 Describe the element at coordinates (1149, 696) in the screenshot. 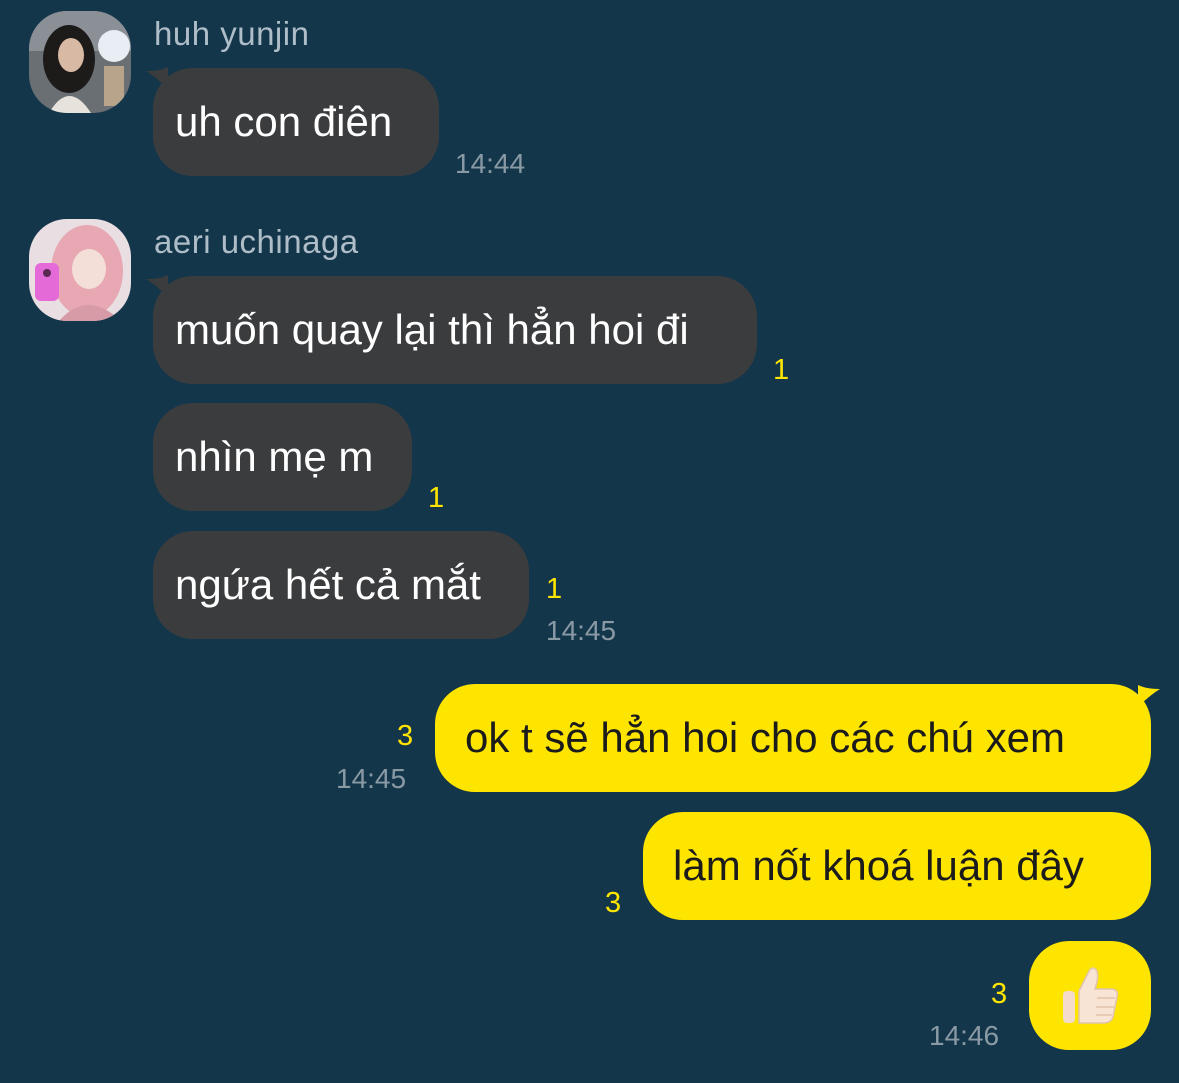

I see `bubble-tail` at that location.